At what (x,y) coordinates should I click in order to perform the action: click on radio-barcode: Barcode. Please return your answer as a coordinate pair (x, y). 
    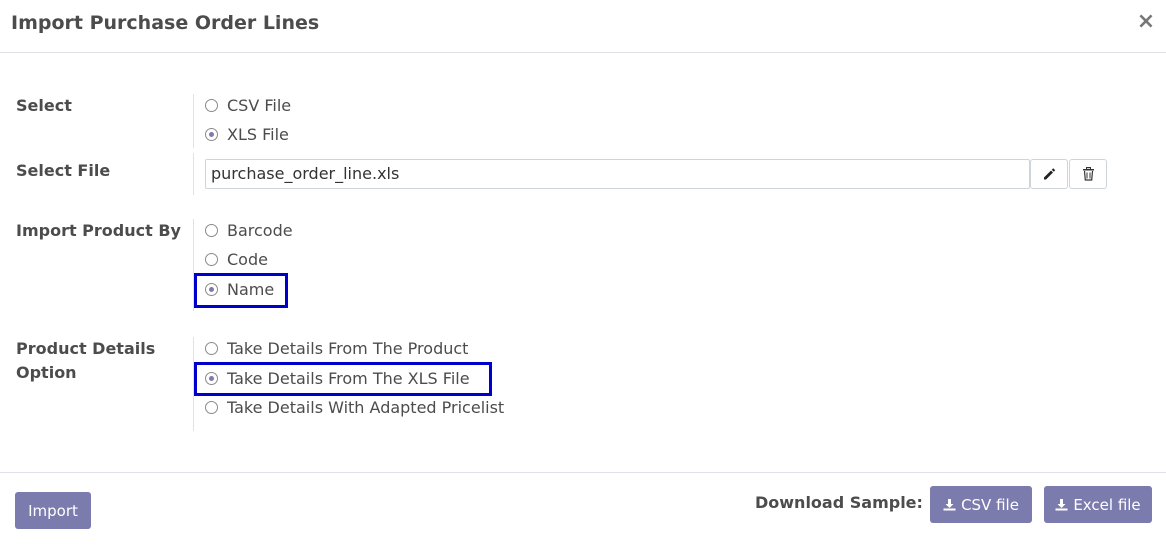
    Looking at the image, I should click on (249, 230).